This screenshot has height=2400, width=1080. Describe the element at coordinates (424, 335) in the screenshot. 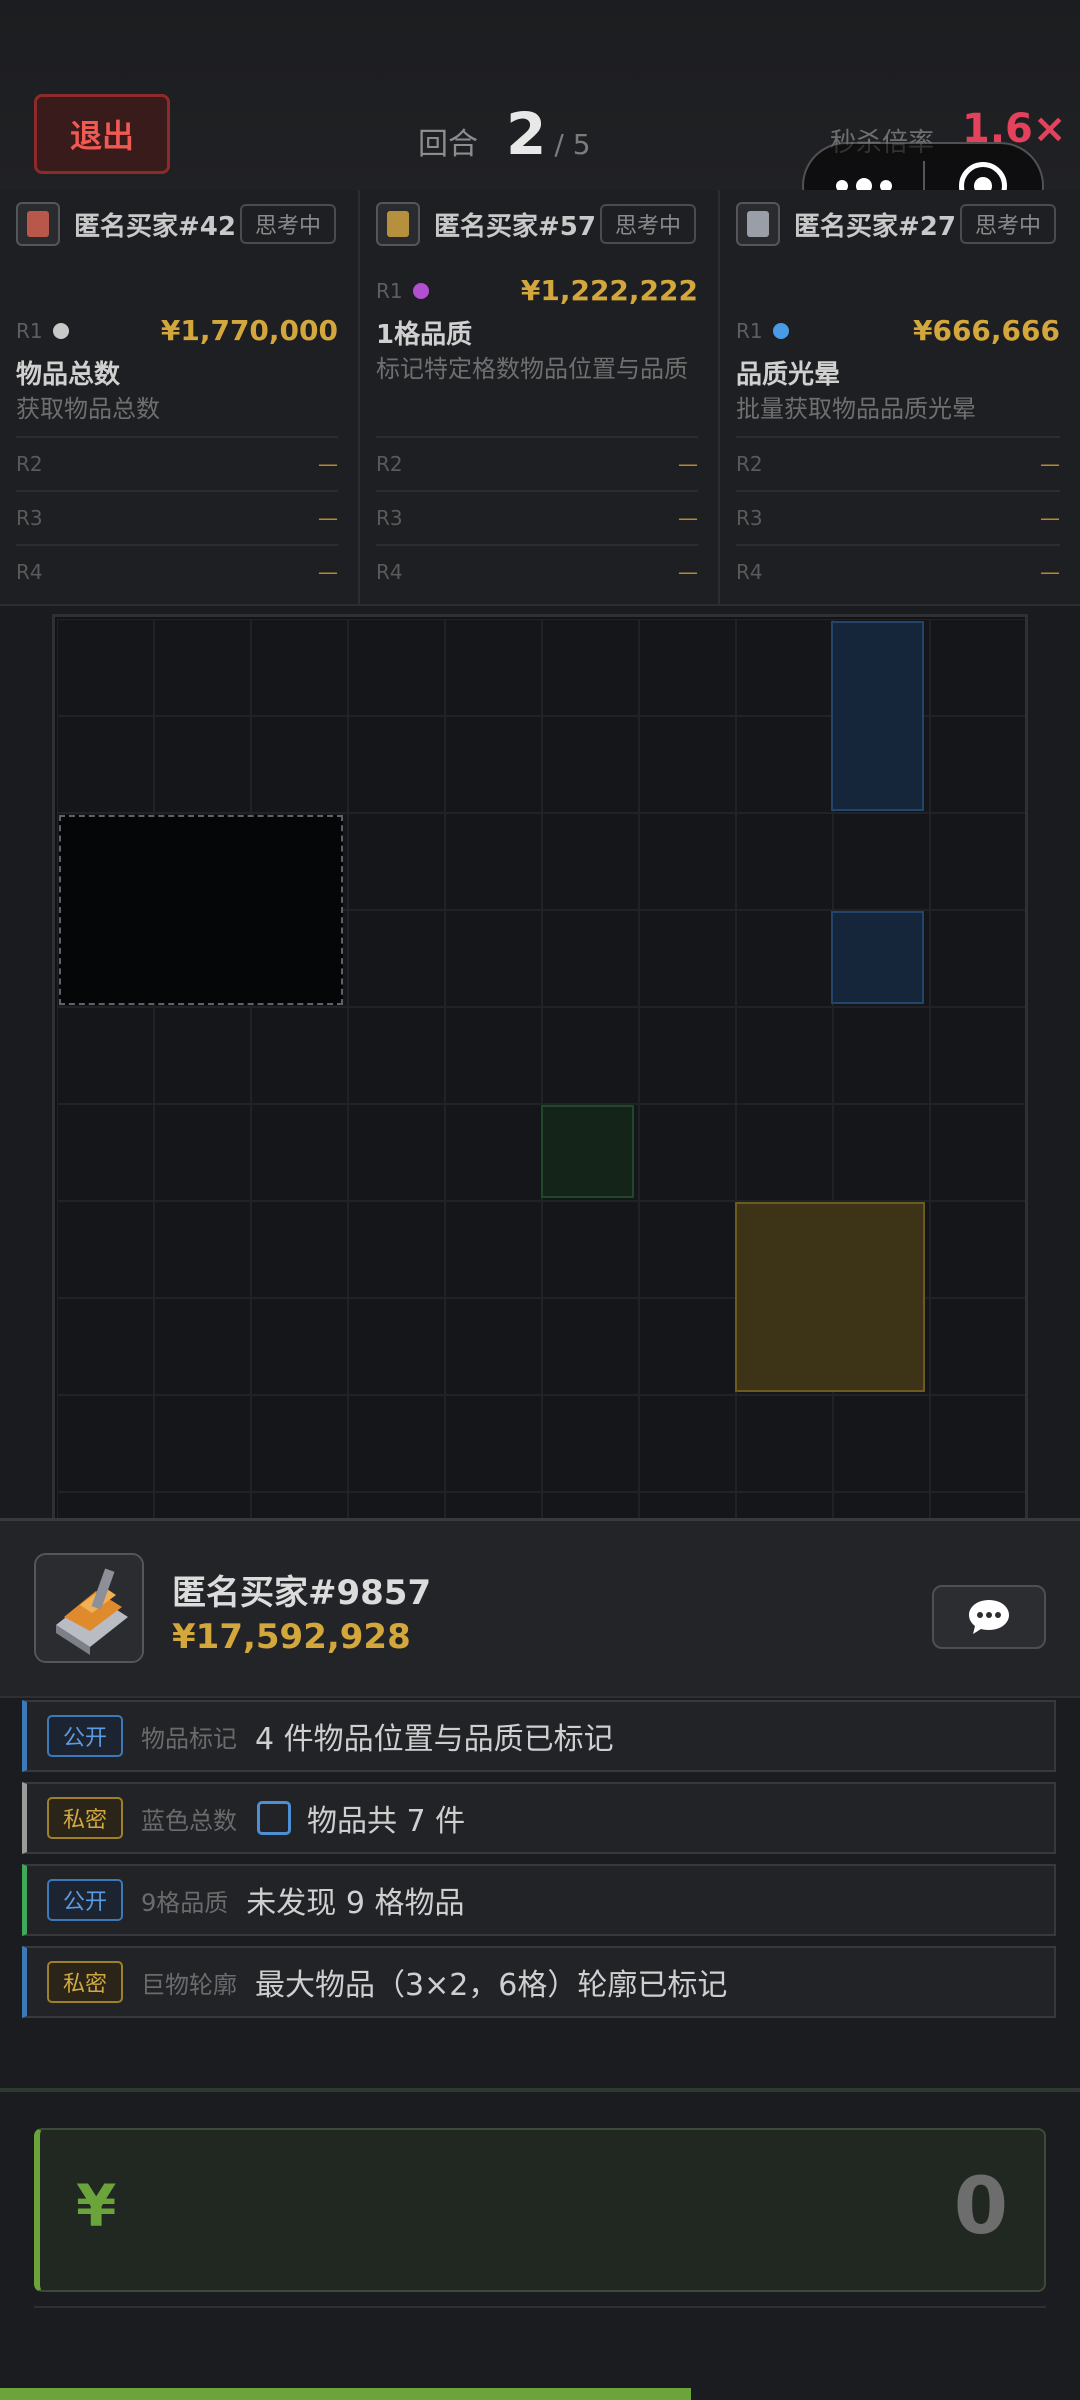

I see `skill-name: 1格品质` at that location.